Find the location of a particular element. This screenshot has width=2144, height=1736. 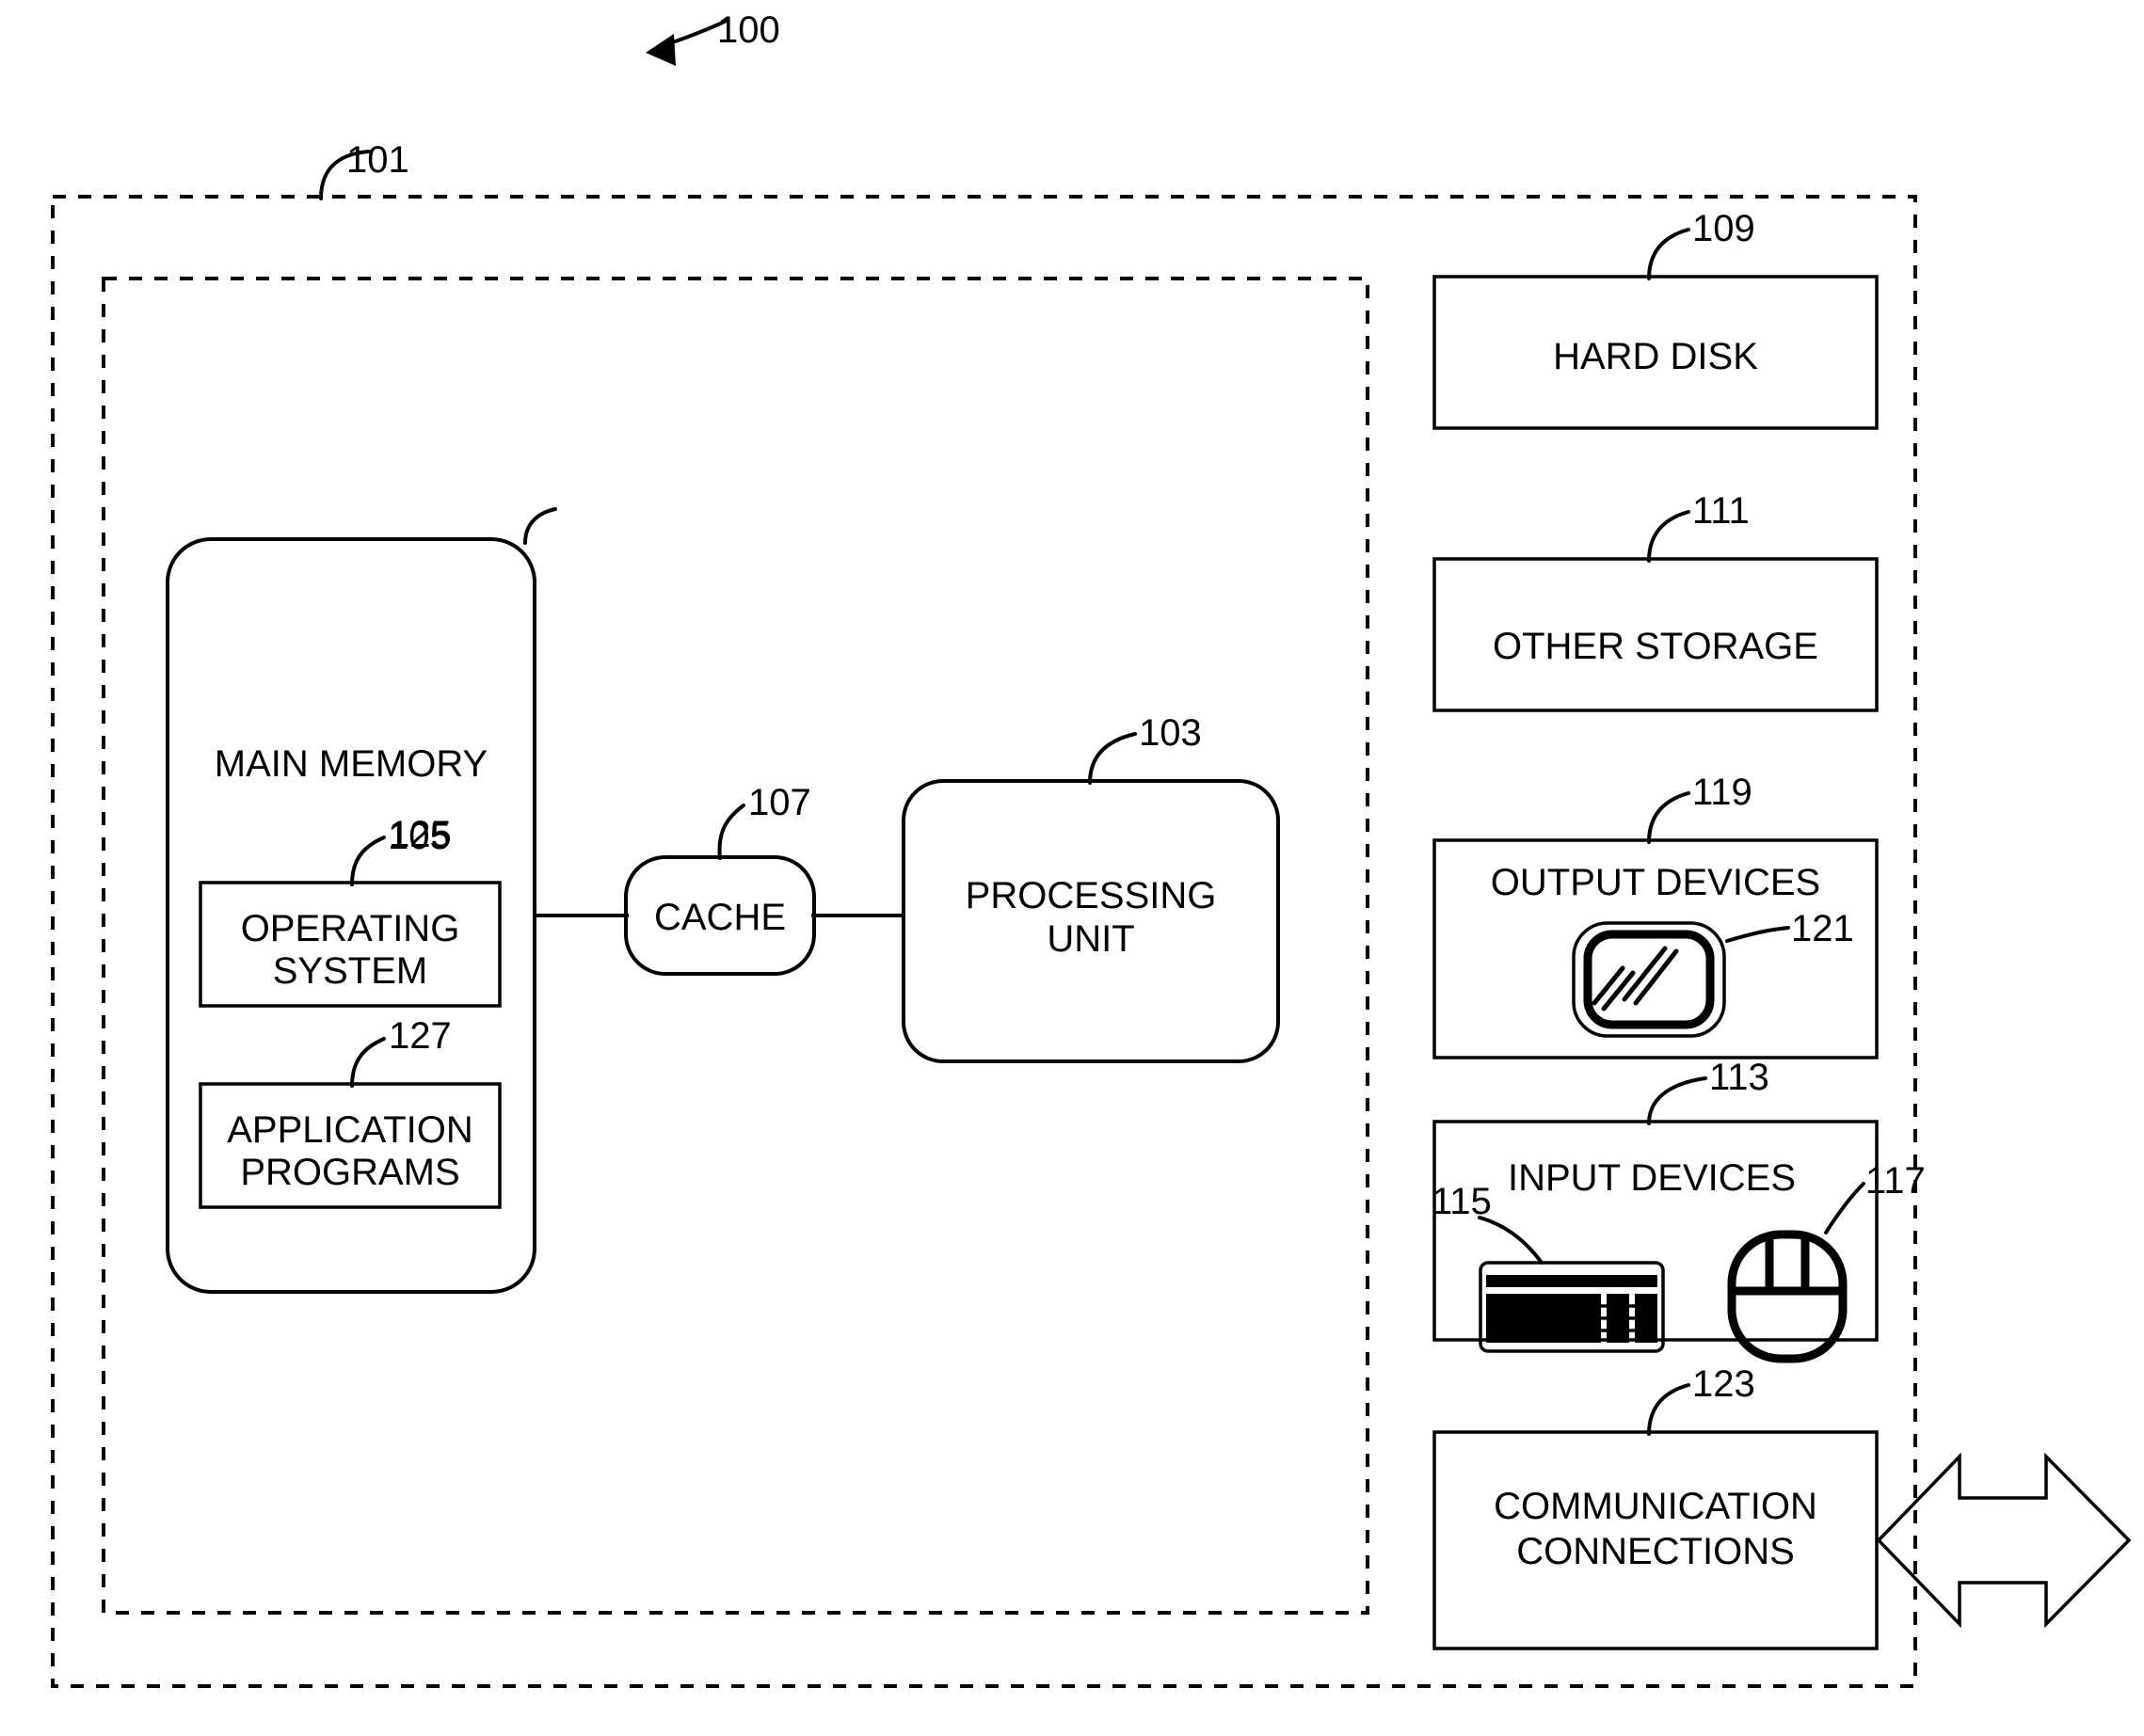

processing-unit-label-line1: PROCESSING is located at coordinates (1091, 895).